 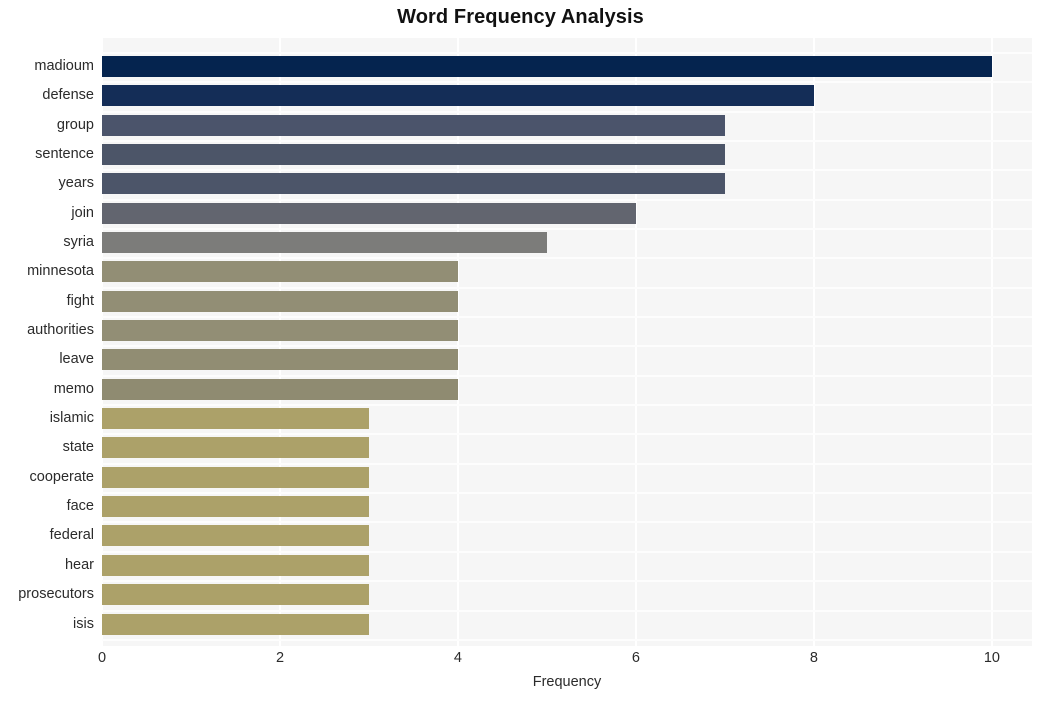 What do you see at coordinates (102, 658) in the screenshot?
I see `x-axis-tick-label: 0` at bounding box center [102, 658].